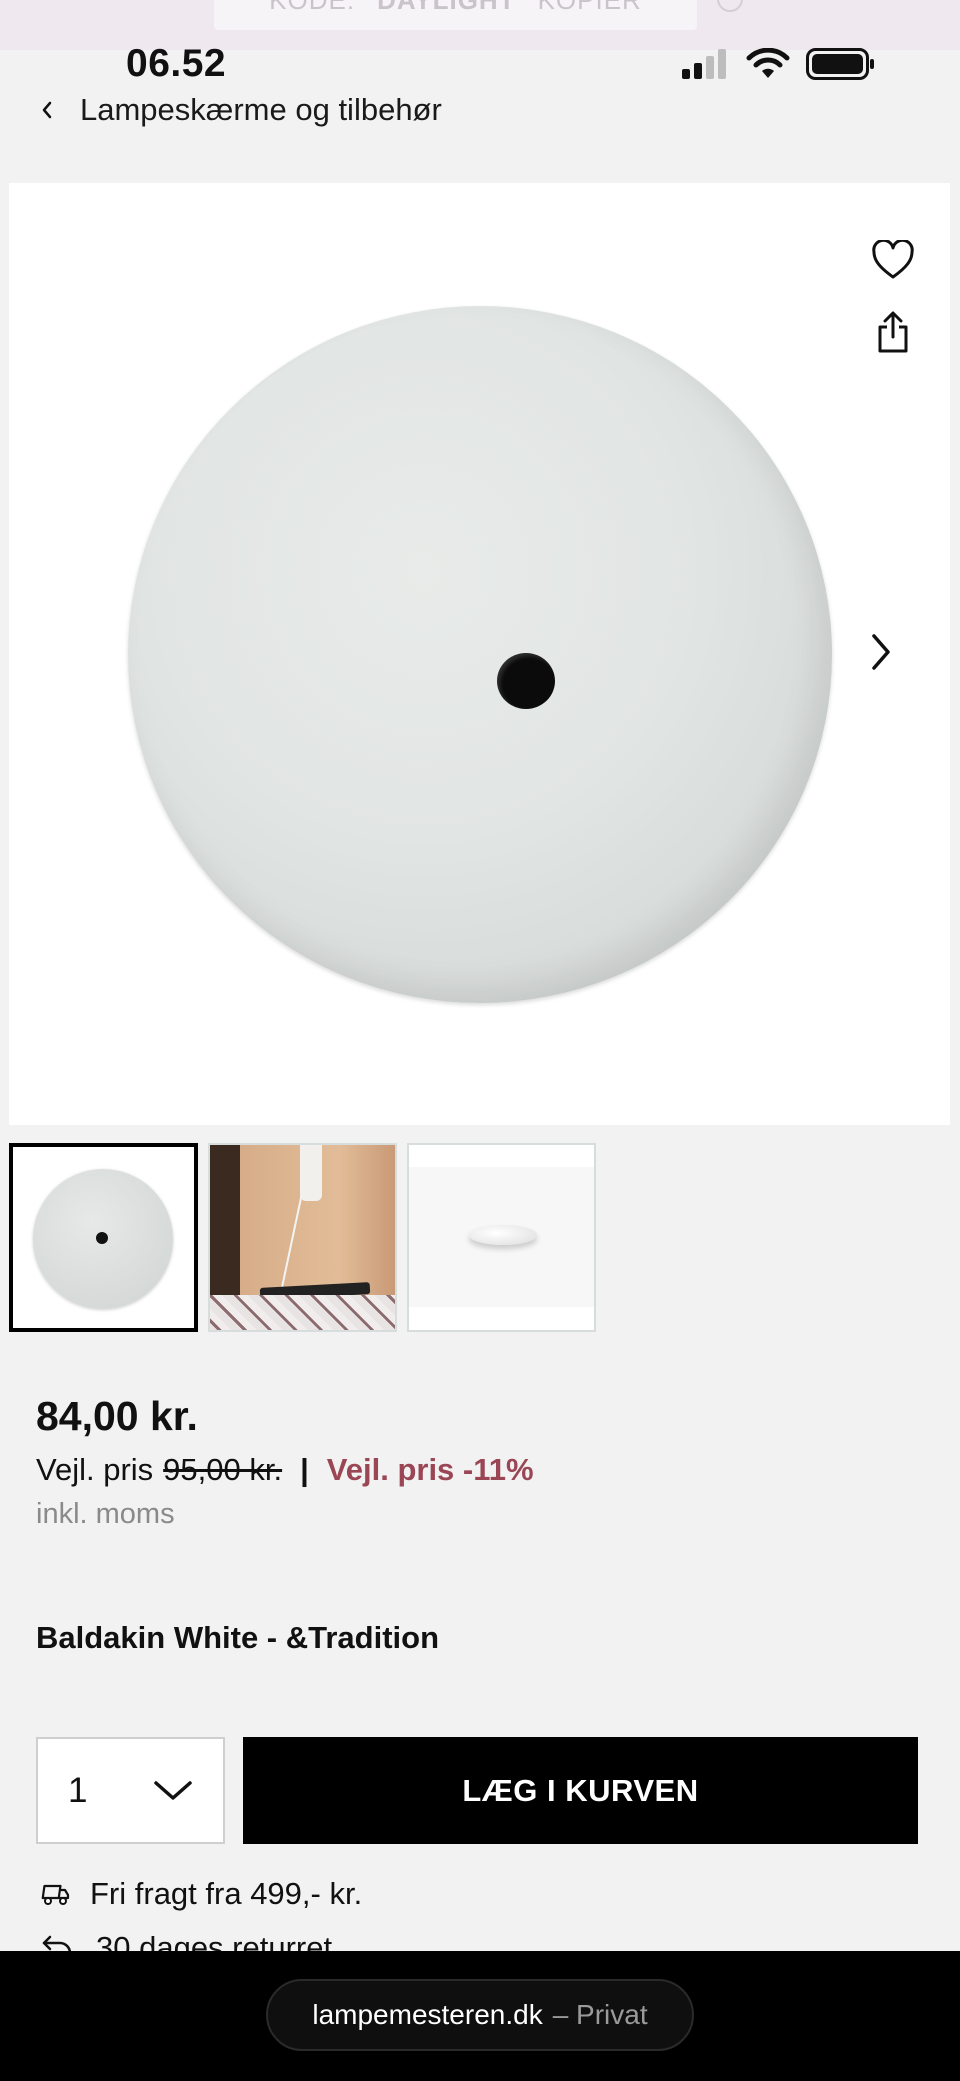 The height and width of the screenshot is (2081, 960). I want to click on share-button, so click(893, 332).